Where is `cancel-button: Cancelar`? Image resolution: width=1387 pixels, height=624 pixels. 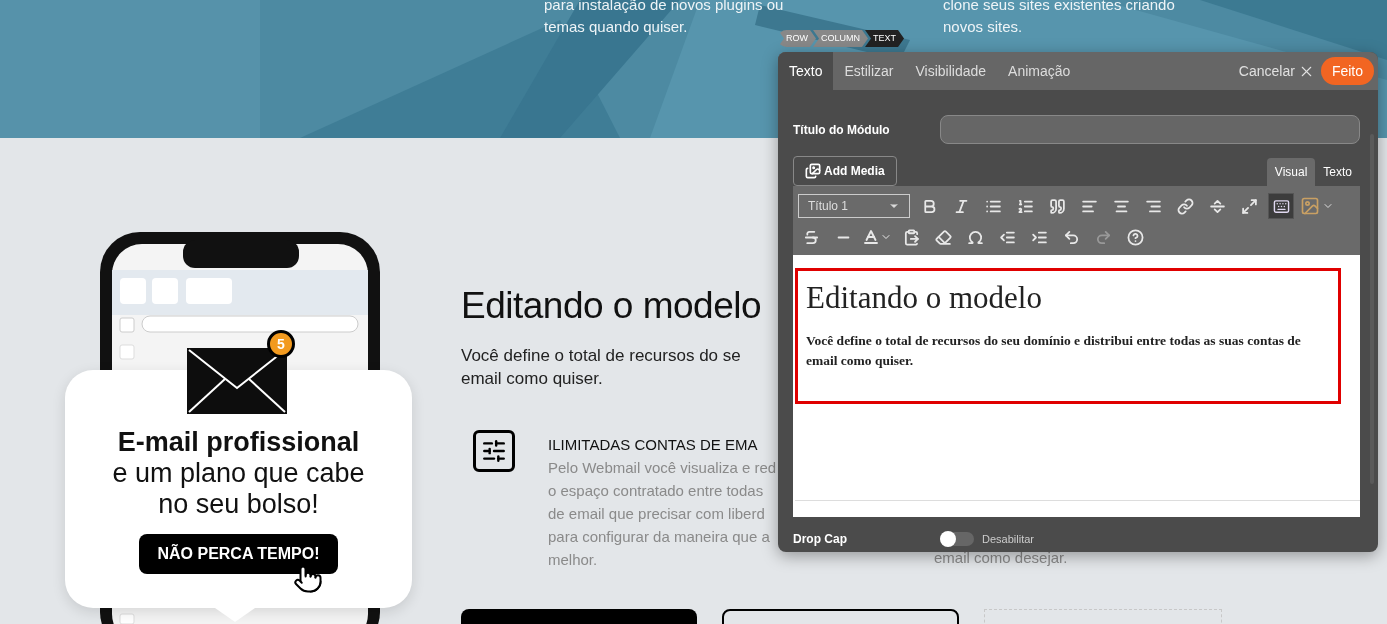
cancel-button: Cancelar is located at coordinates (1276, 71).